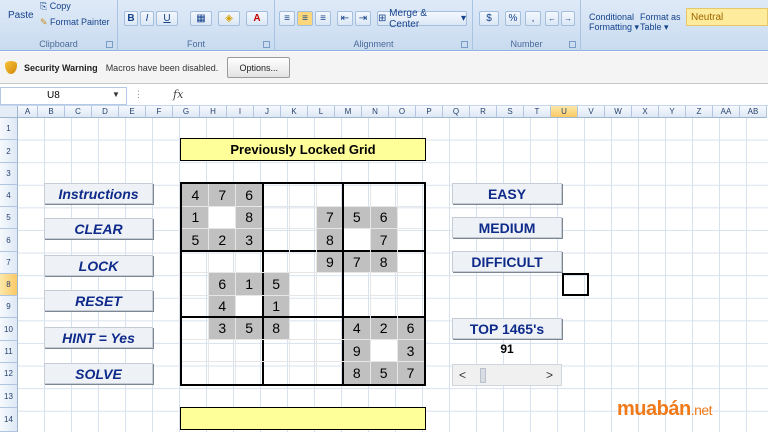 The width and height of the screenshot is (768, 432). Describe the element at coordinates (305, 18) in the screenshot. I see `align-center-button: ≡` at that location.